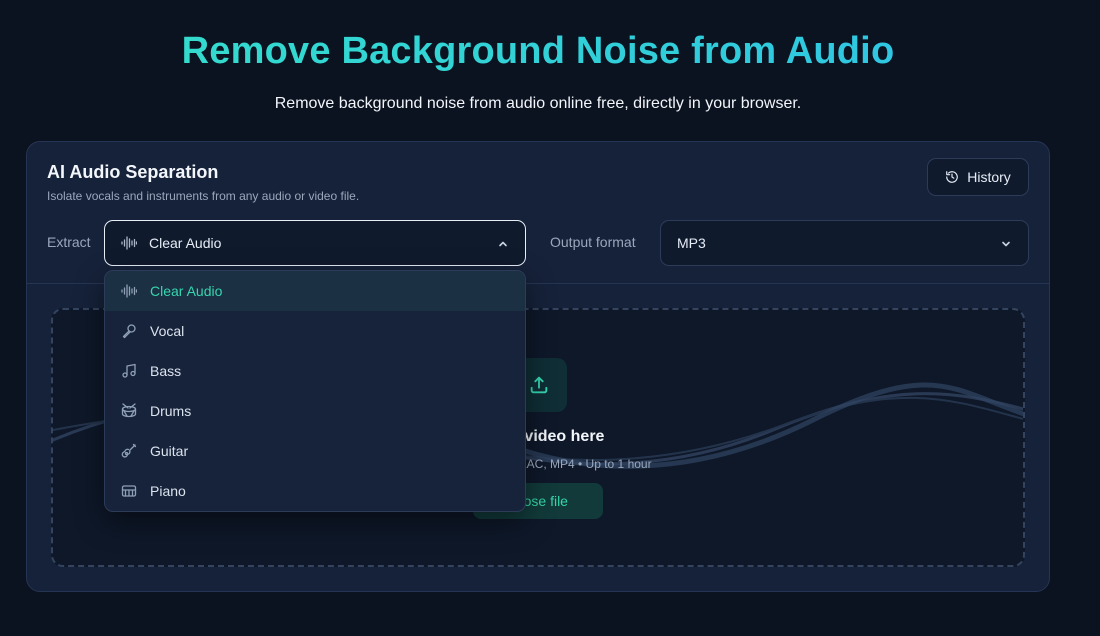 The height and width of the screenshot is (636, 1100). What do you see at coordinates (538, 385) in the screenshot?
I see `upload-icon` at bounding box center [538, 385].